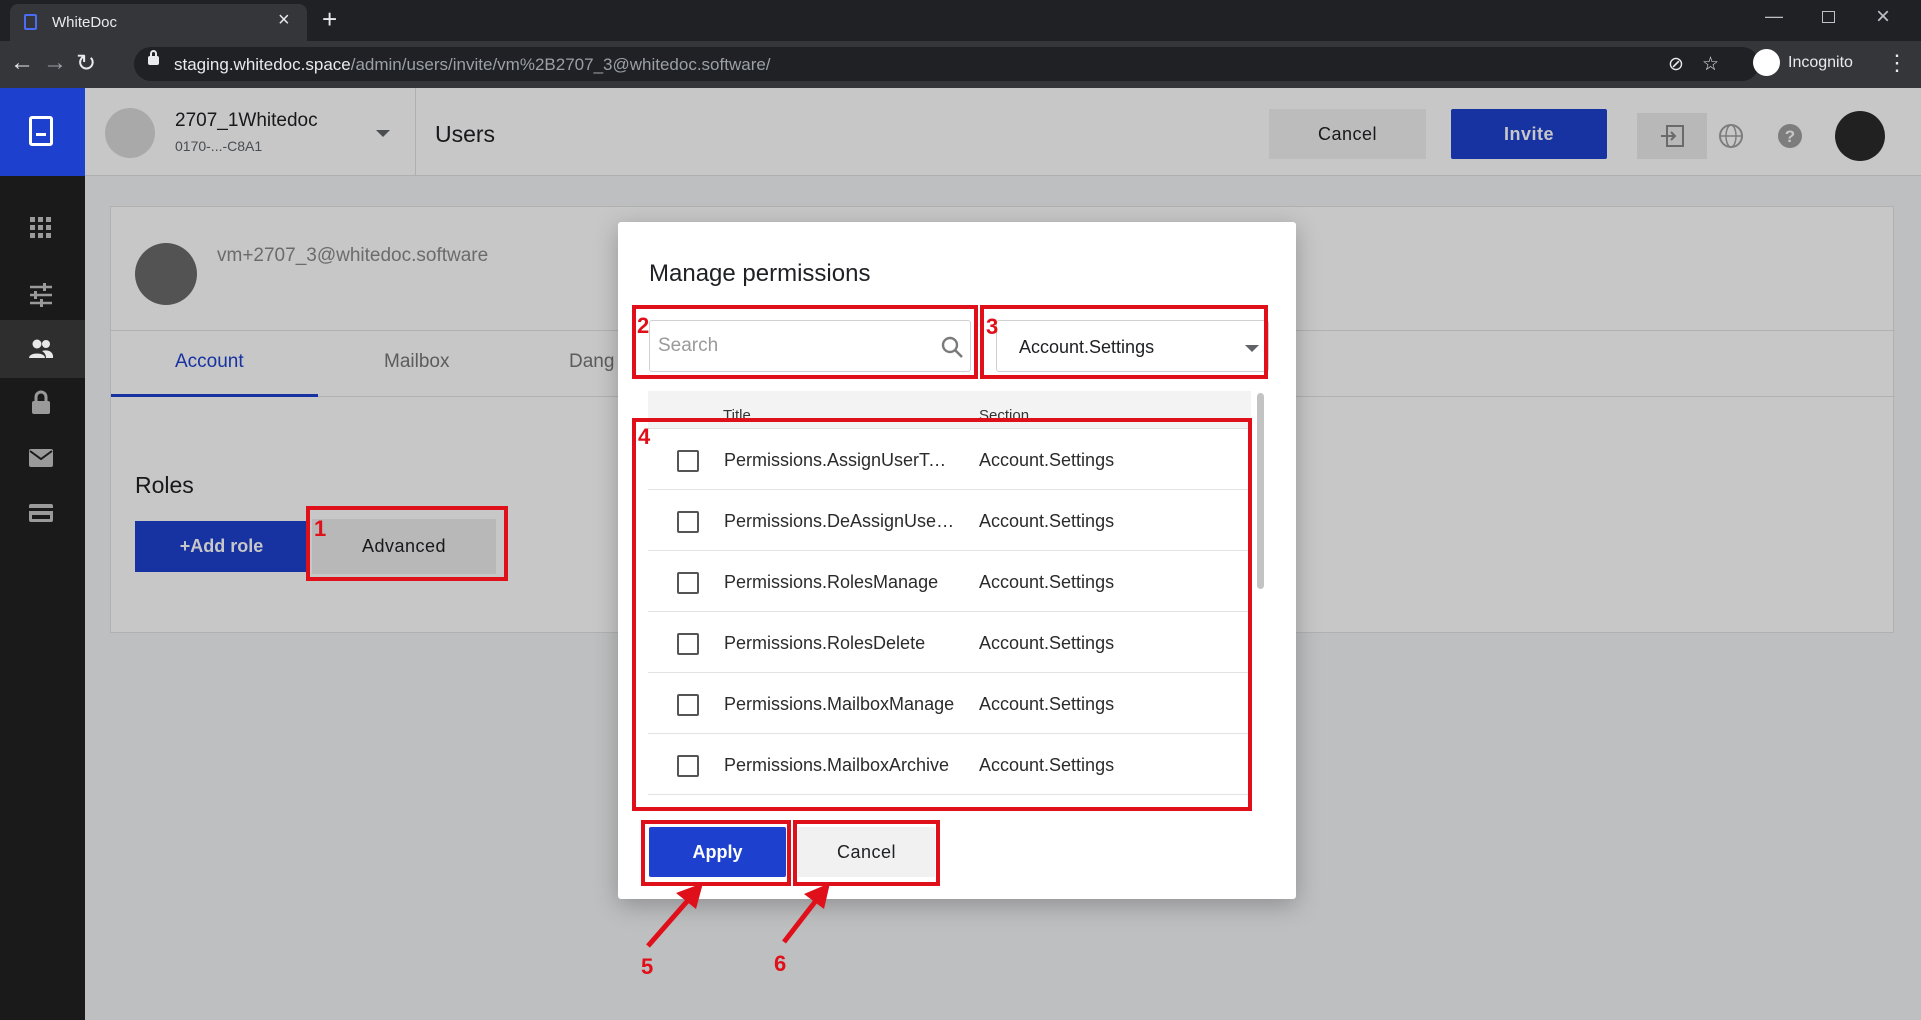  I want to click on minimize-icon: —, so click(1774, 16).